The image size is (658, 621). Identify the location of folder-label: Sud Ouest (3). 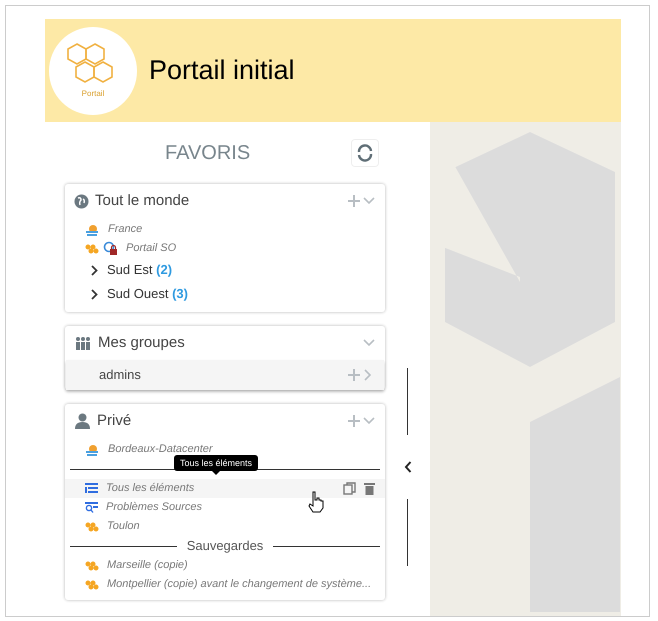
(147, 294).